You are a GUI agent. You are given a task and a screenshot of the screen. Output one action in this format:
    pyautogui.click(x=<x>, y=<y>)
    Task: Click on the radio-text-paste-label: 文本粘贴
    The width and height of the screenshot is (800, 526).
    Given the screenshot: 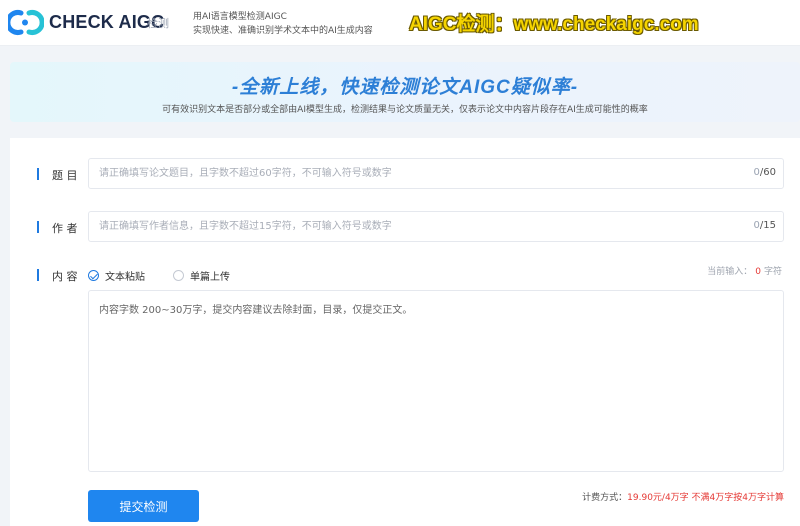 What is the action you would take?
    pyautogui.click(x=125, y=277)
    